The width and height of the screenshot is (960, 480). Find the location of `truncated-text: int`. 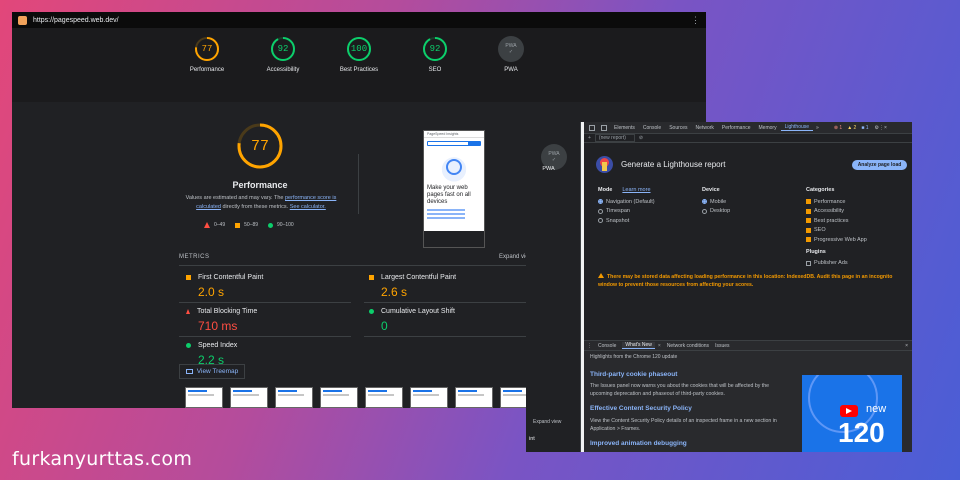

truncated-text: int is located at coordinates (532, 439).